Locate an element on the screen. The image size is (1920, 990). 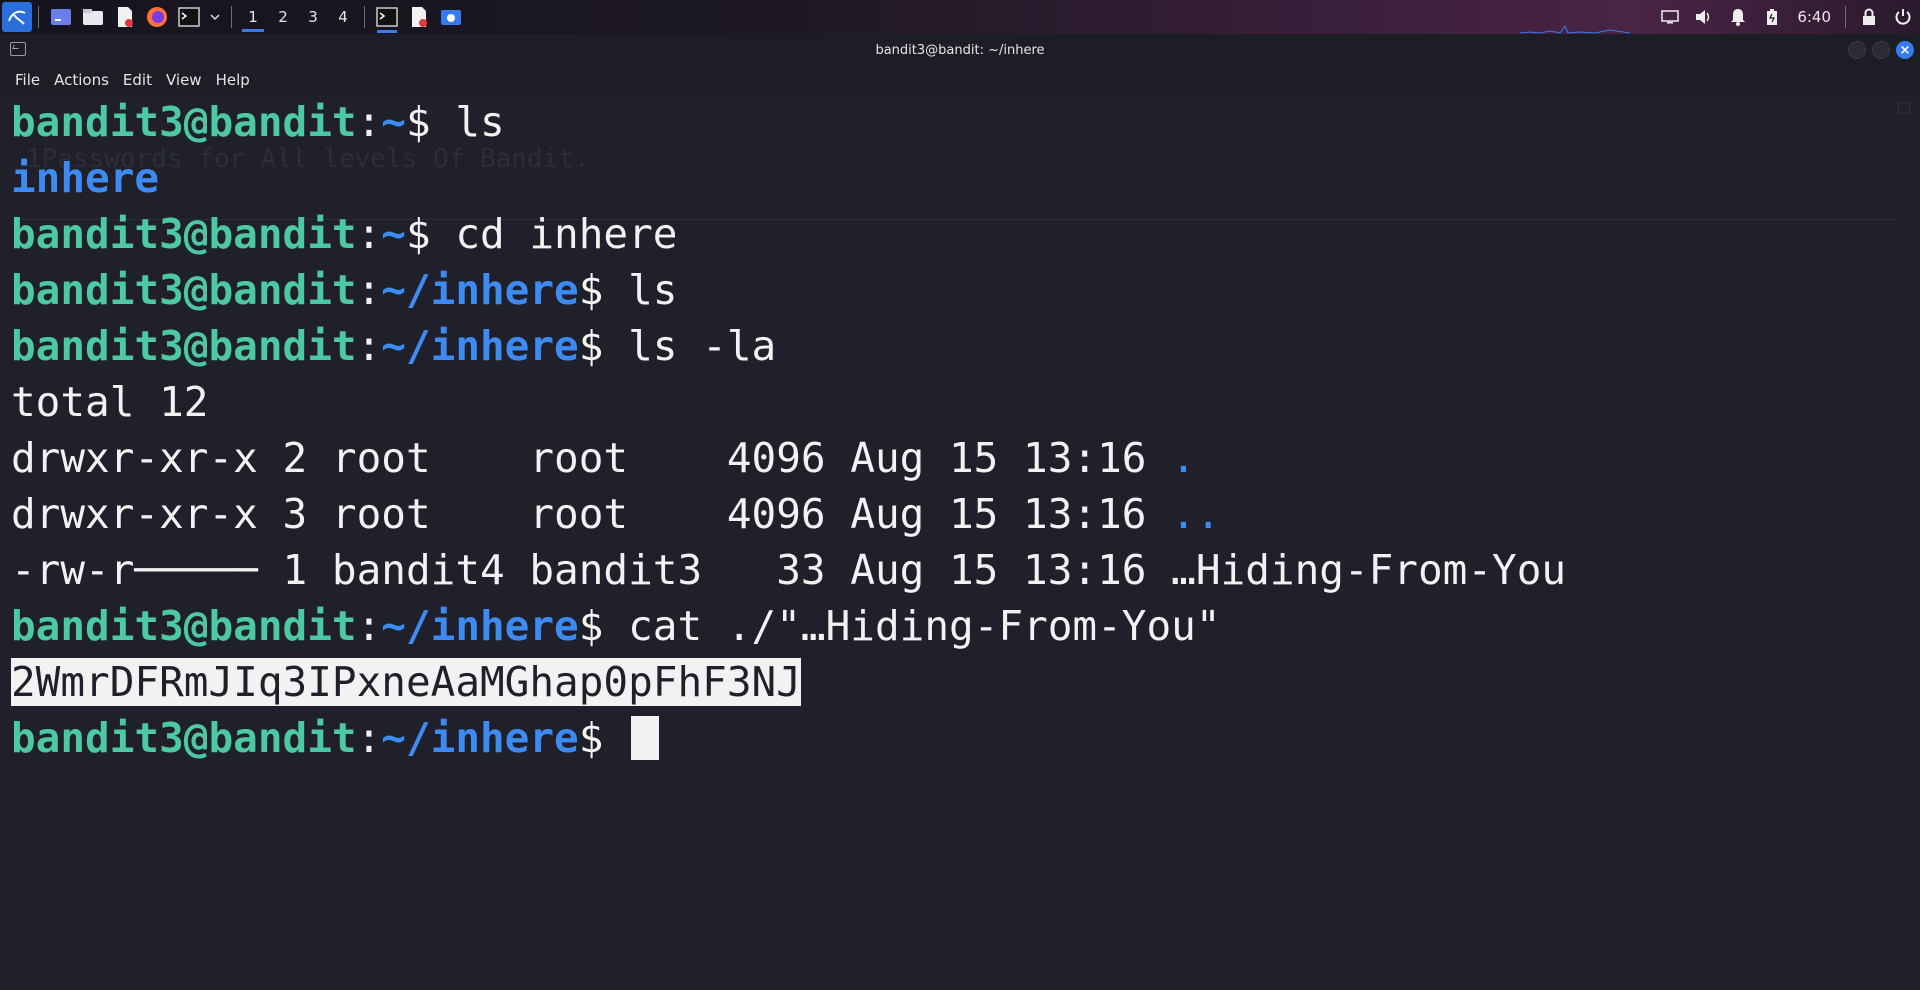
close-button: × is located at coordinates (1905, 50).